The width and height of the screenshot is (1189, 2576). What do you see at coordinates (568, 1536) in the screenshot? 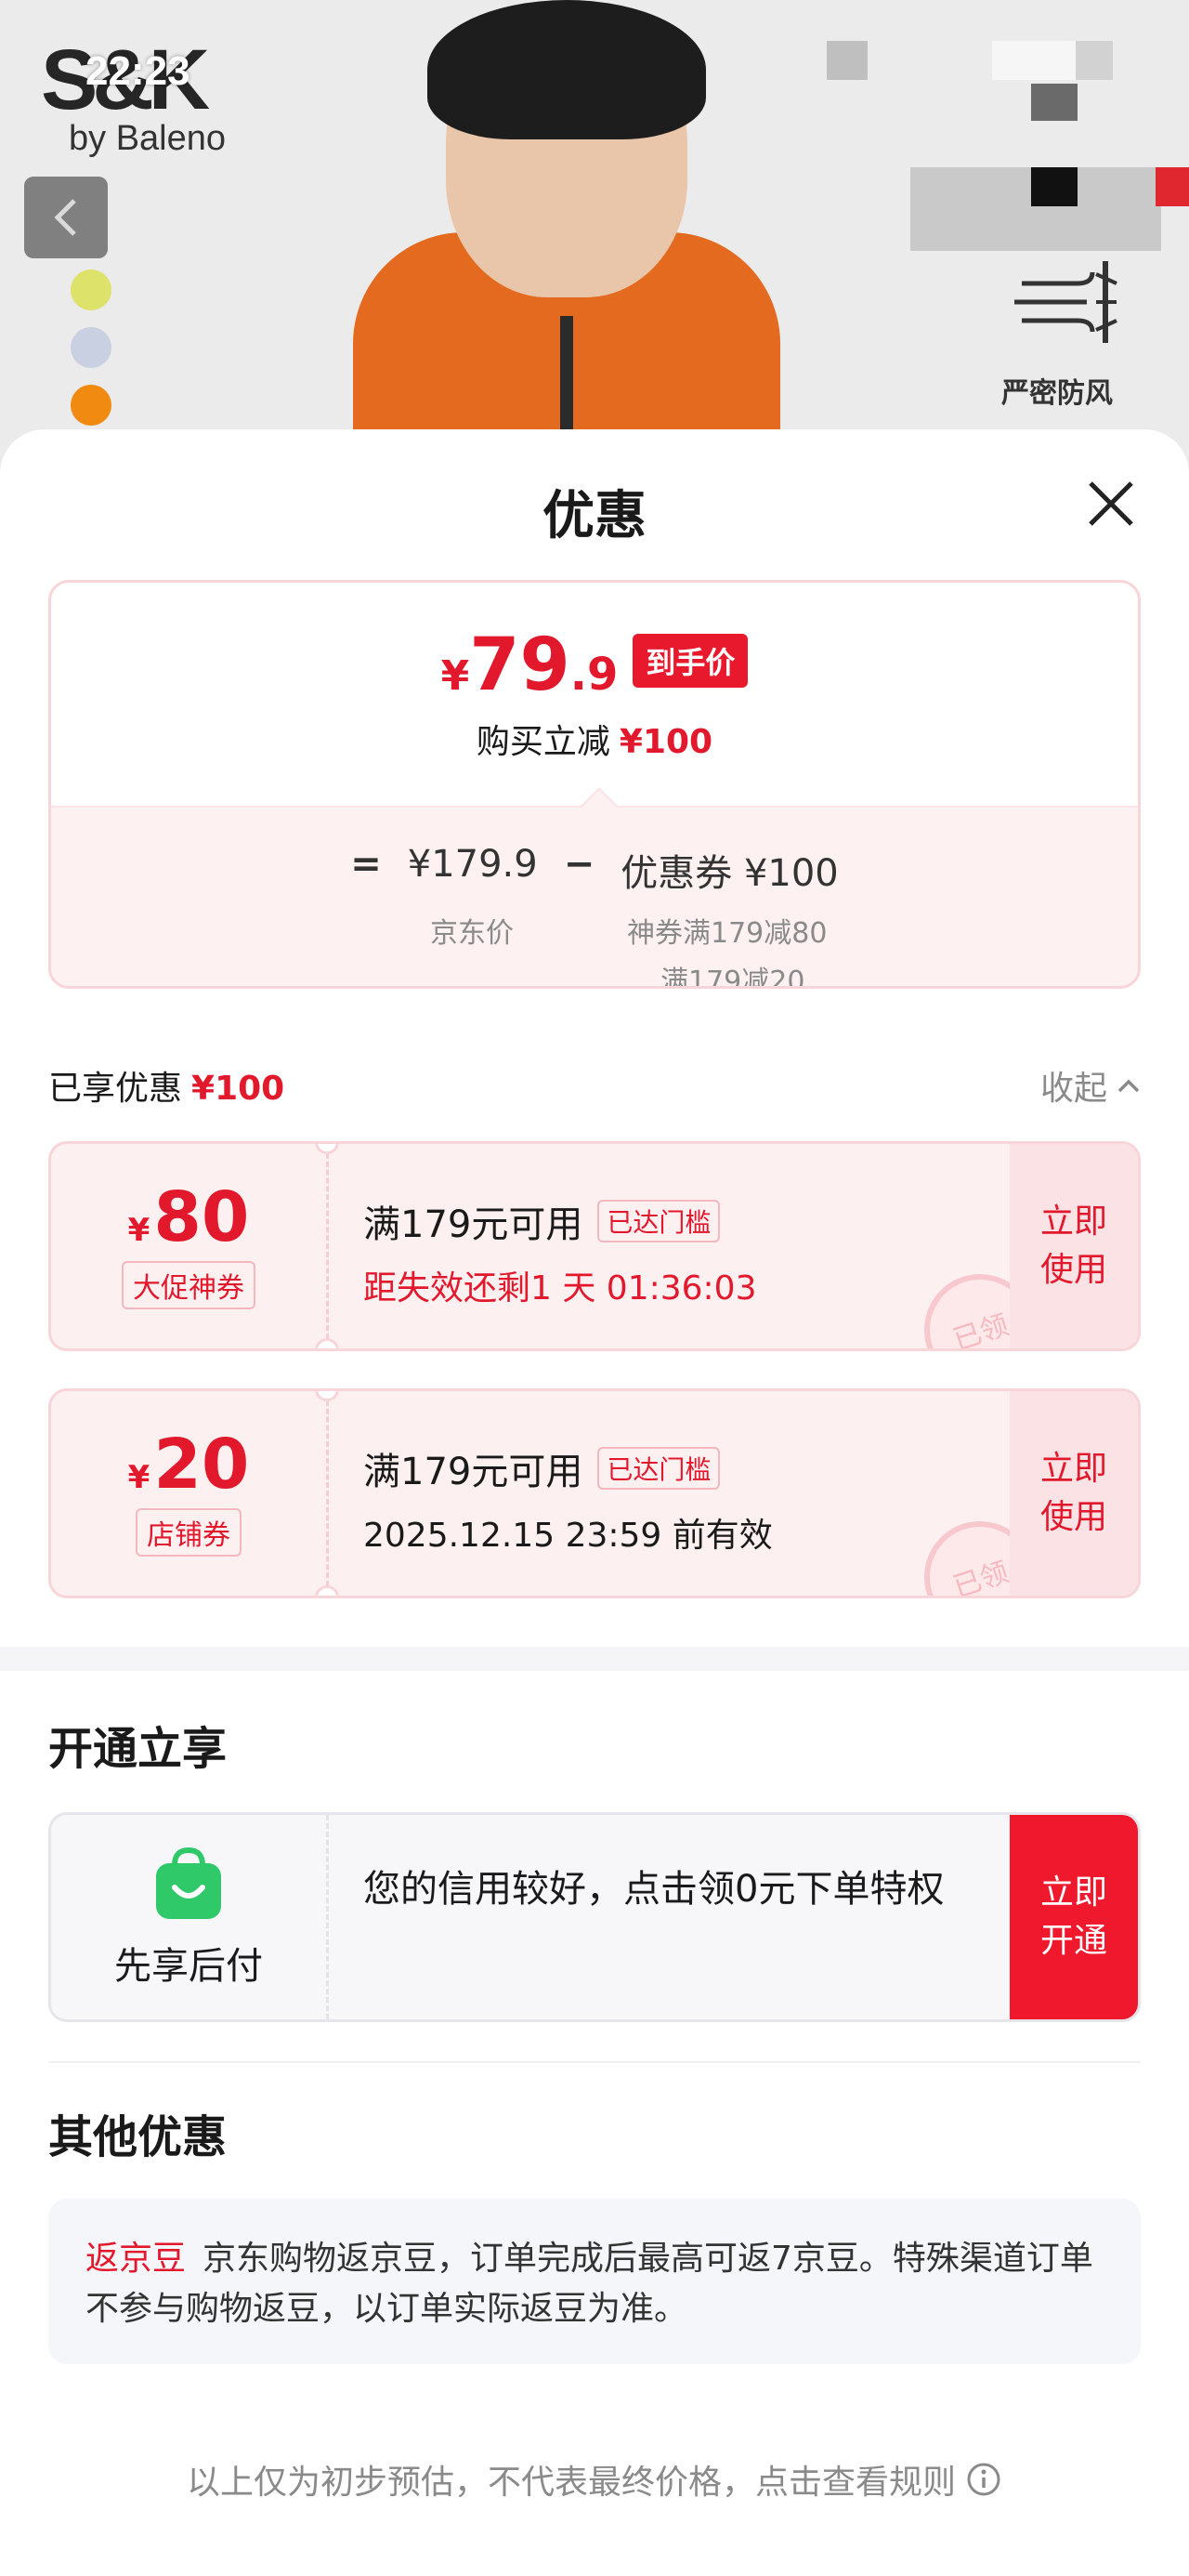
I see `coupon-validity: 2025.12.15 23:59 前有效` at bounding box center [568, 1536].